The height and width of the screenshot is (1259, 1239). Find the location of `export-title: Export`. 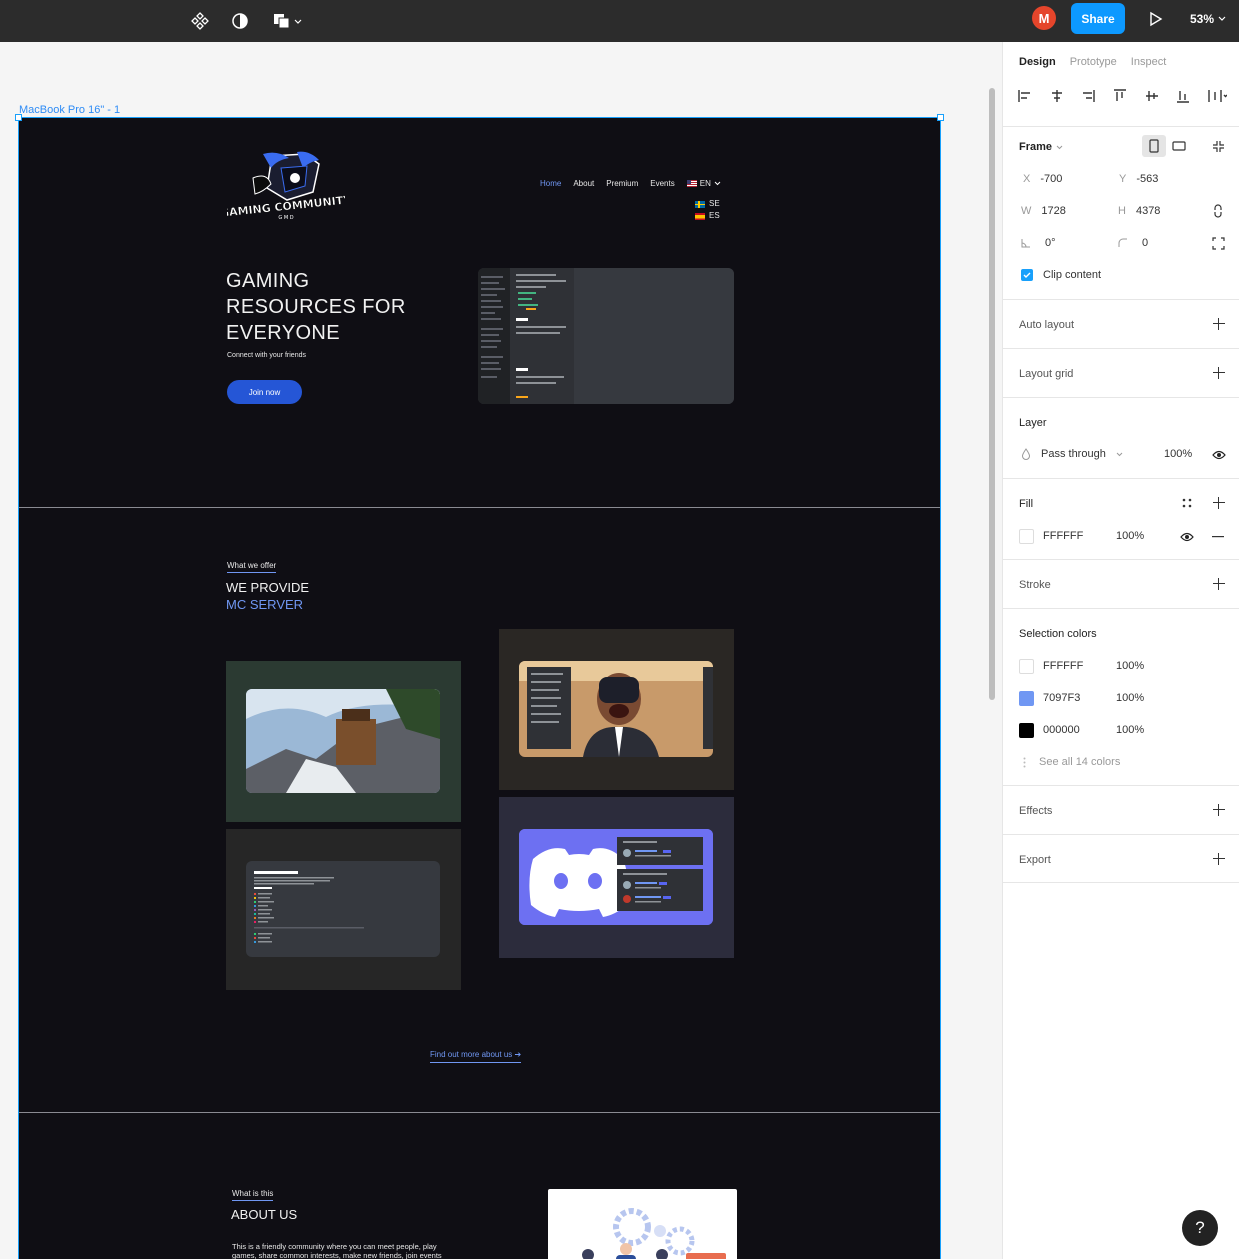

export-title: Export is located at coordinates (1035, 860).